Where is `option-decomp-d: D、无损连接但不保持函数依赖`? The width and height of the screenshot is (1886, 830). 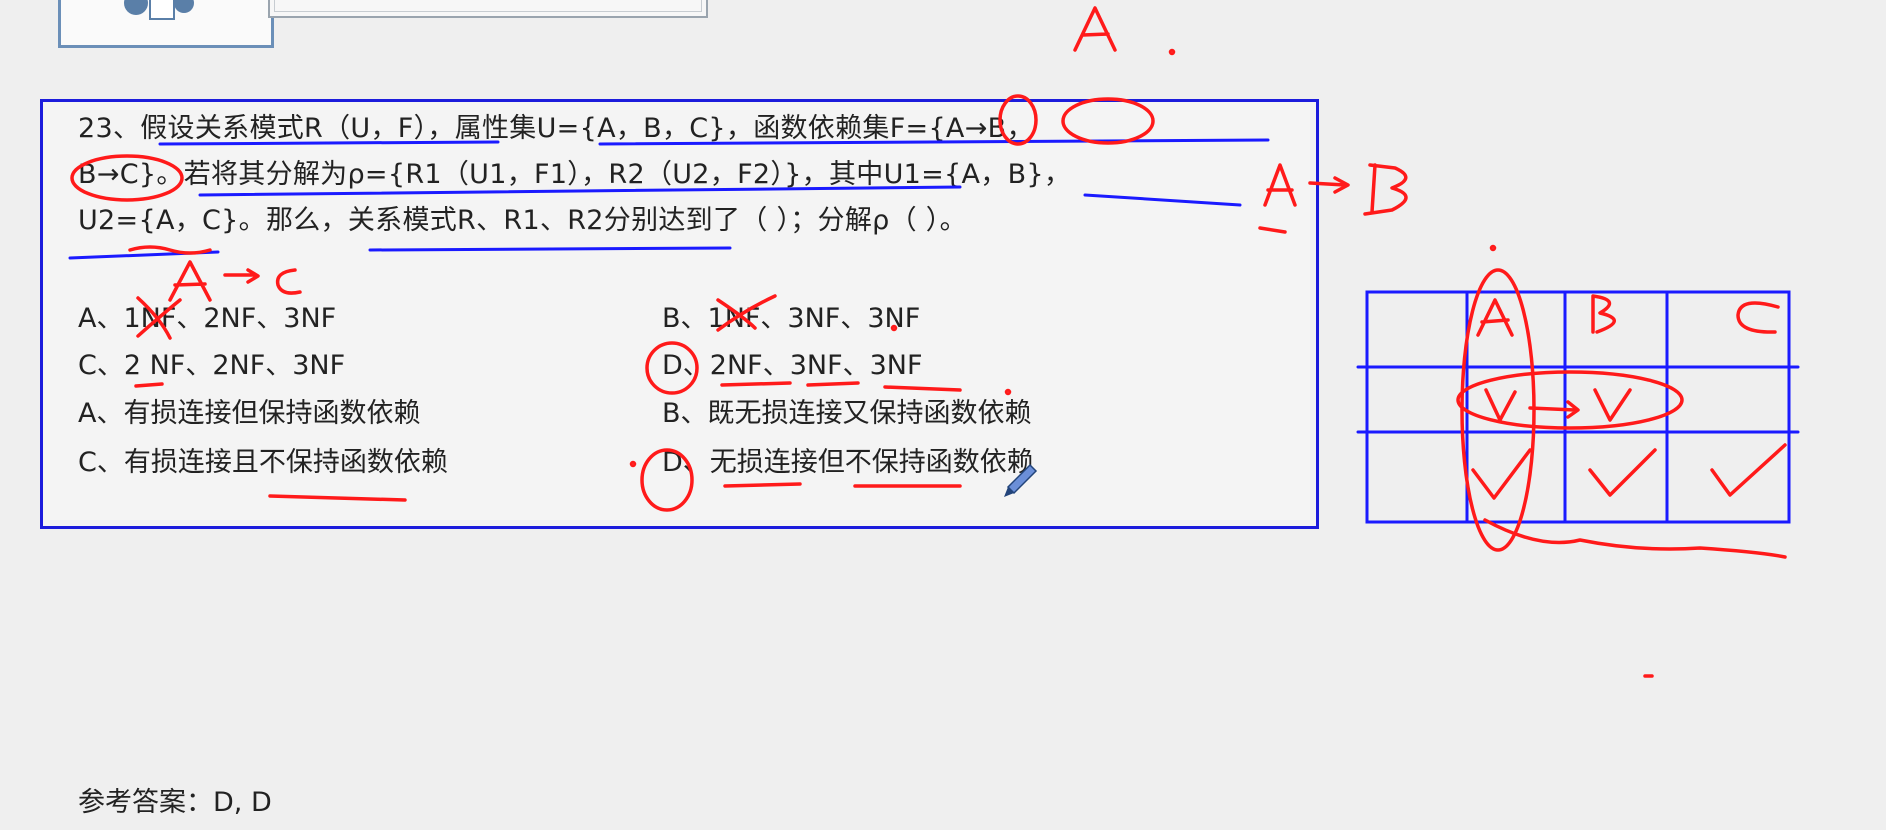
option-decomp-d: D、无损连接但不保持函数依赖 is located at coordinates (848, 463).